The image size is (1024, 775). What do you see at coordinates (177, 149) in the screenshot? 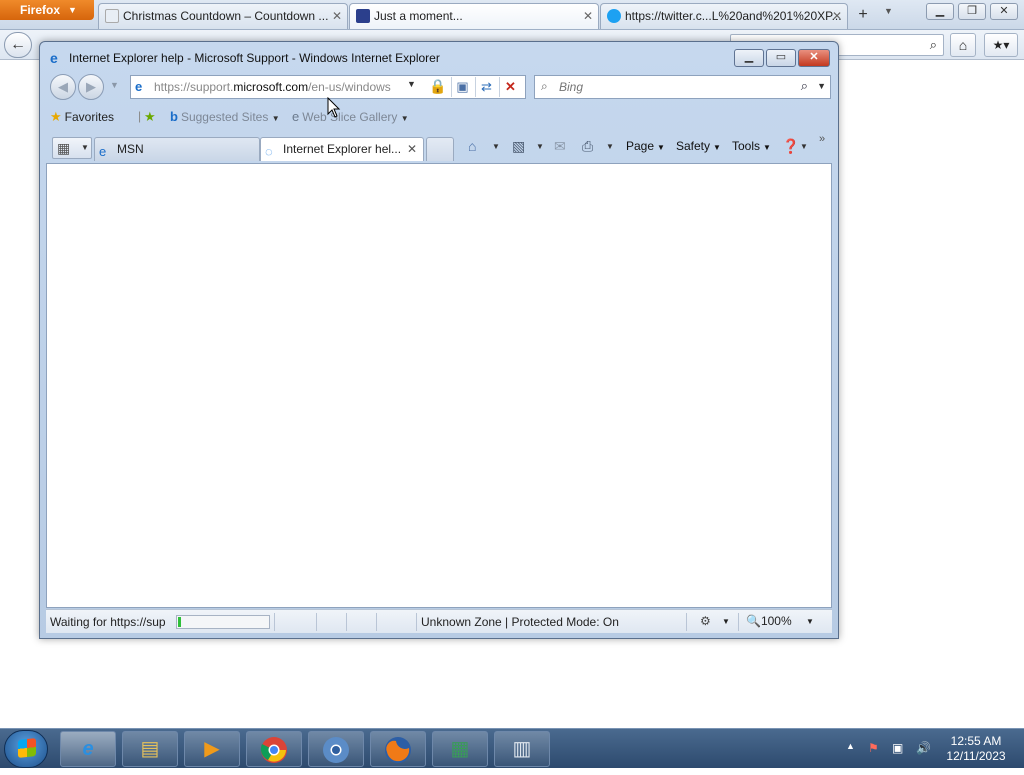
I see `ie-tab-msn: e MSN` at bounding box center [177, 149].